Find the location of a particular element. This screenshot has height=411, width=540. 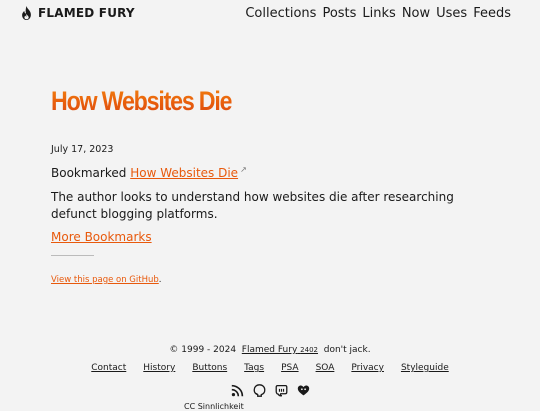

github-line: View this page on GitHub. is located at coordinates (106, 280).